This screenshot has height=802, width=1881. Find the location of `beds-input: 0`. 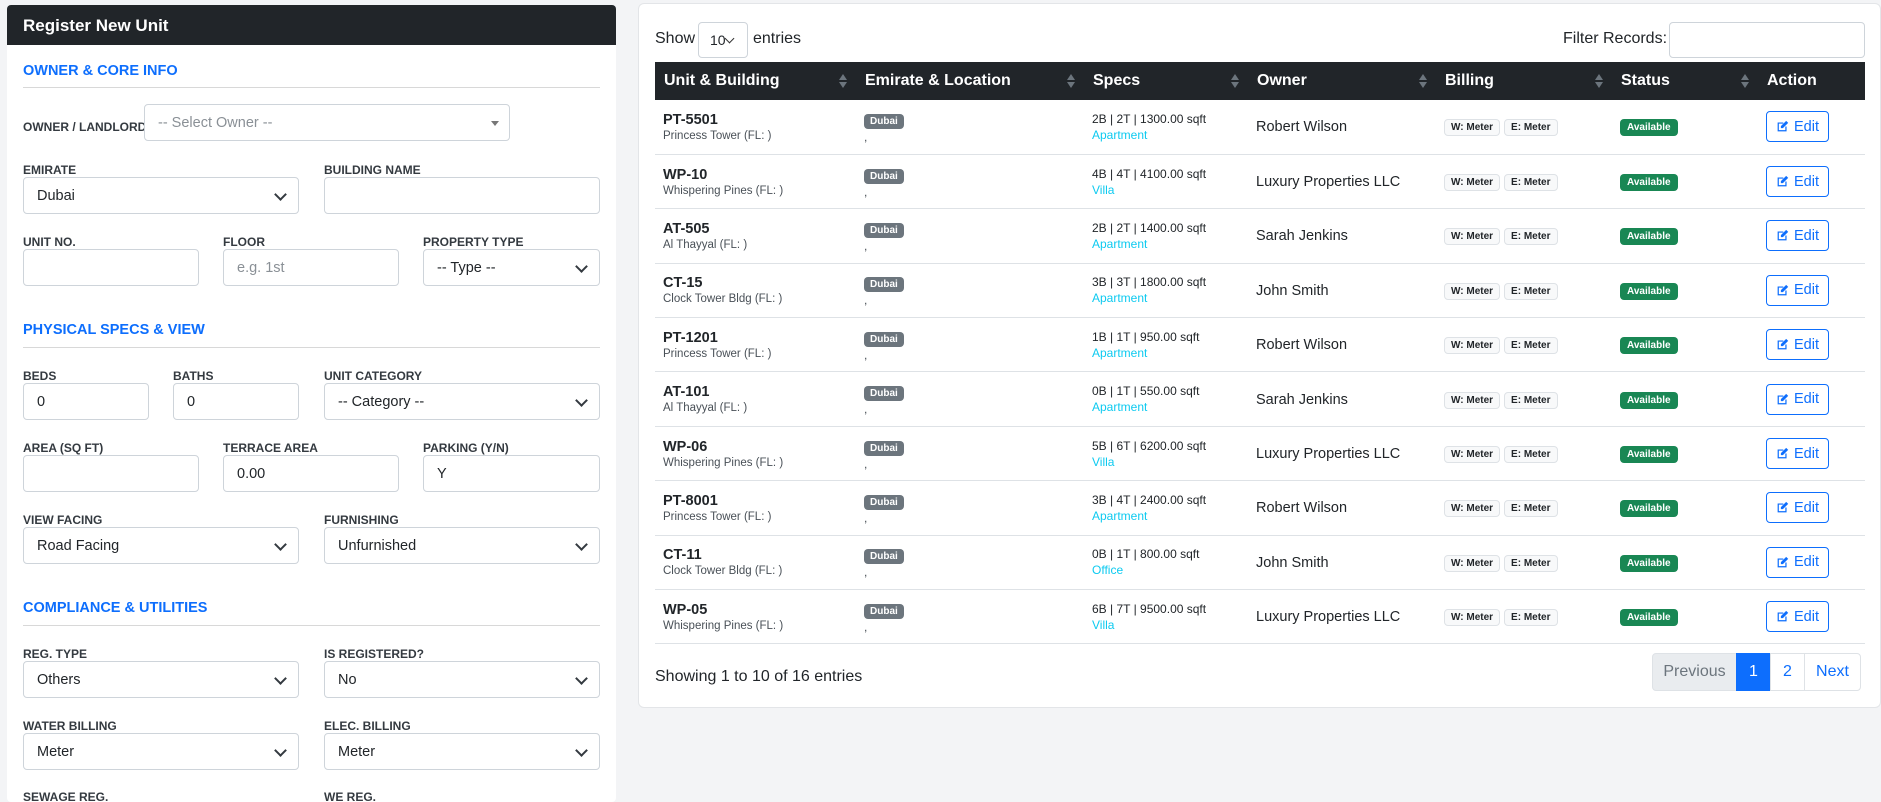

beds-input: 0 is located at coordinates (86, 401).